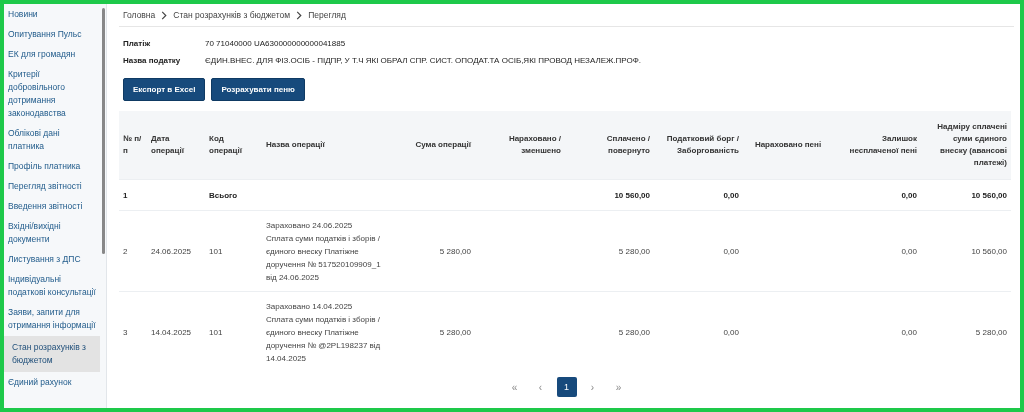 The image size is (1024, 412). Describe the element at coordinates (133, 145) in the screenshot. I see `column-header: № п/п` at that location.